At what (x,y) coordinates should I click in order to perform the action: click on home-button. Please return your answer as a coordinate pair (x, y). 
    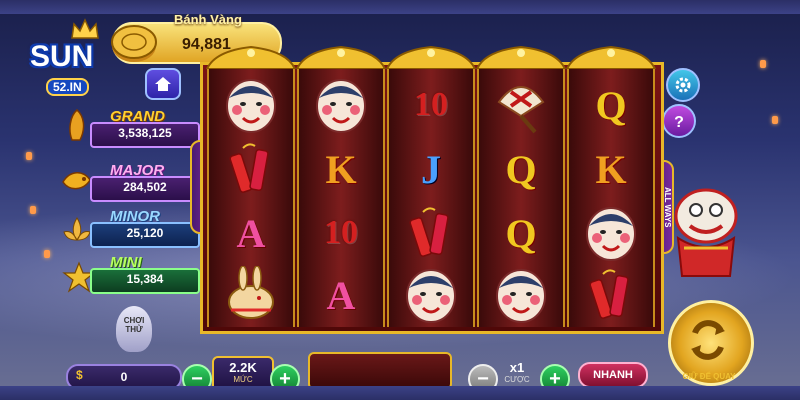
    Looking at the image, I should click on (163, 84).